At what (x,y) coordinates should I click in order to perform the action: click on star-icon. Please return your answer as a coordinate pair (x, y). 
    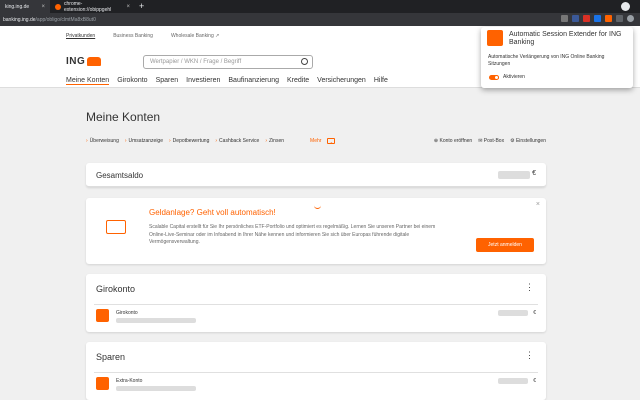
    Looking at the image, I should click on (564, 18).